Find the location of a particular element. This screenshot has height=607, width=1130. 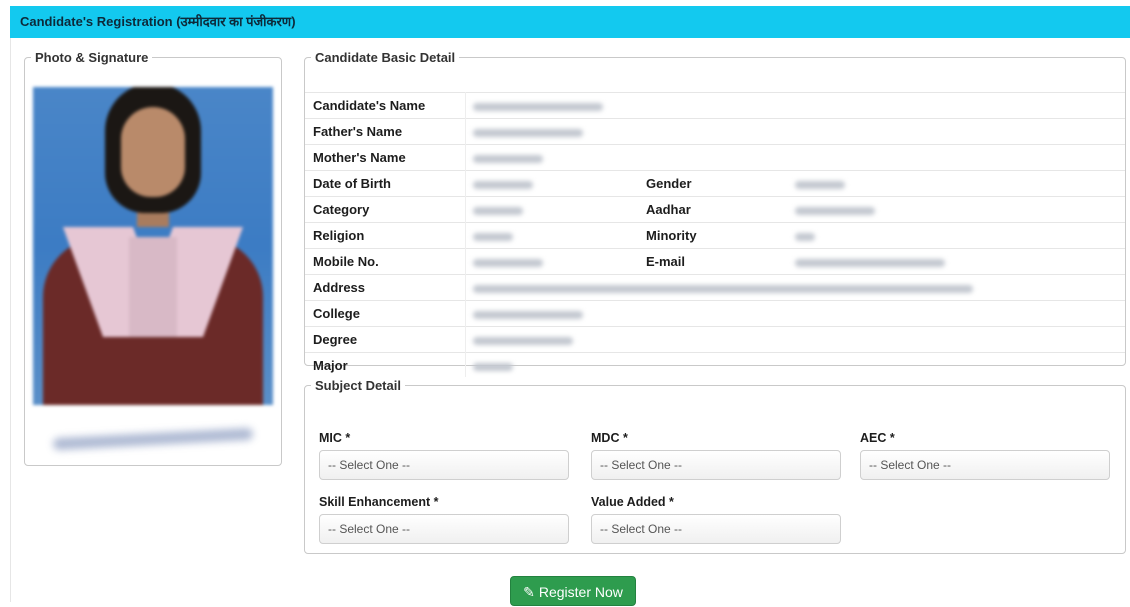

left-border is located at coordinates (10, 320).